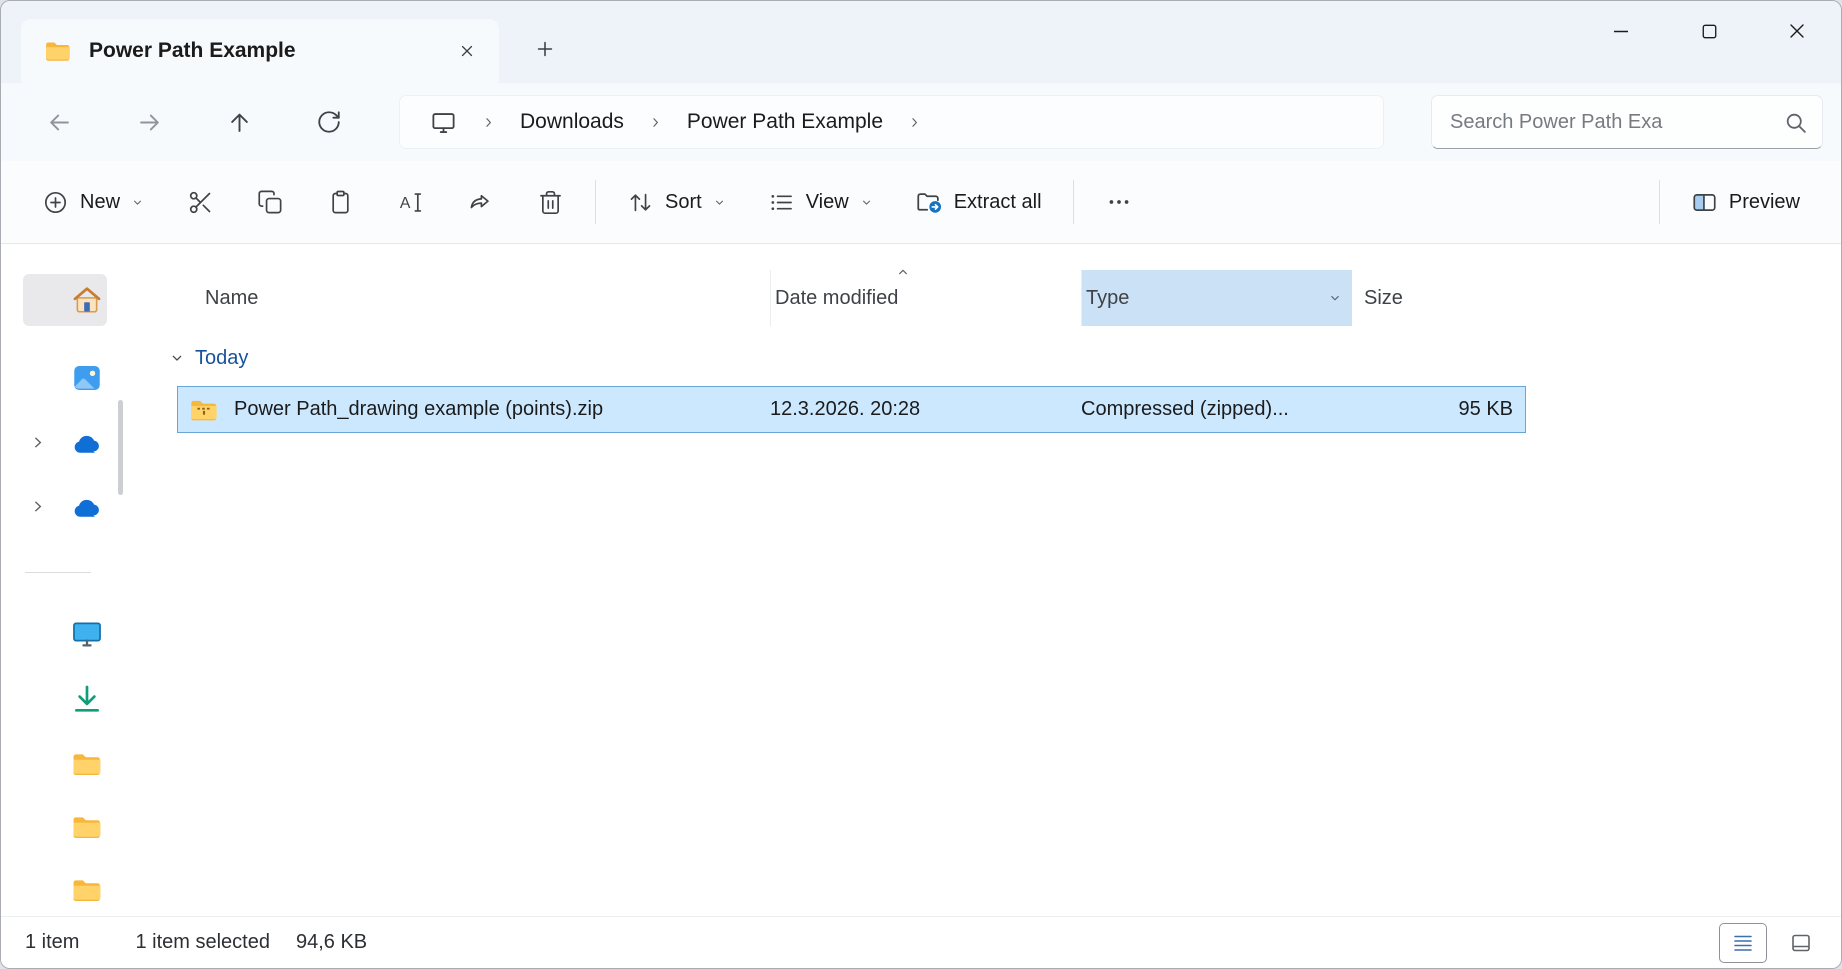  I want to click on details-view-icon, so click(1743, 943).